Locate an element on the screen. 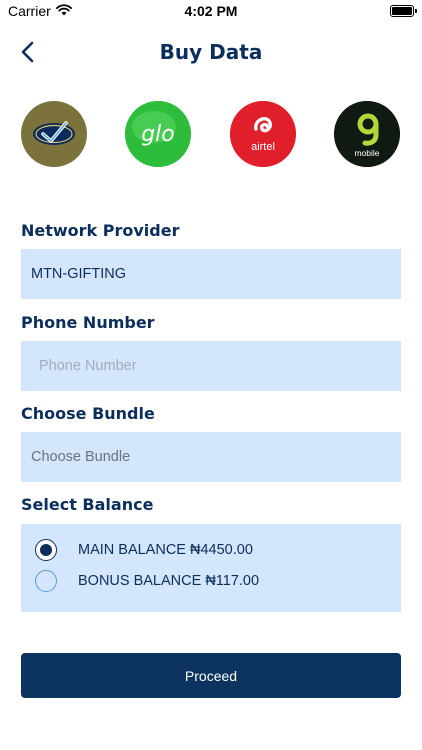 This screenshot has width=422, height=750. battery-icon is located at coordinates (403, 11).